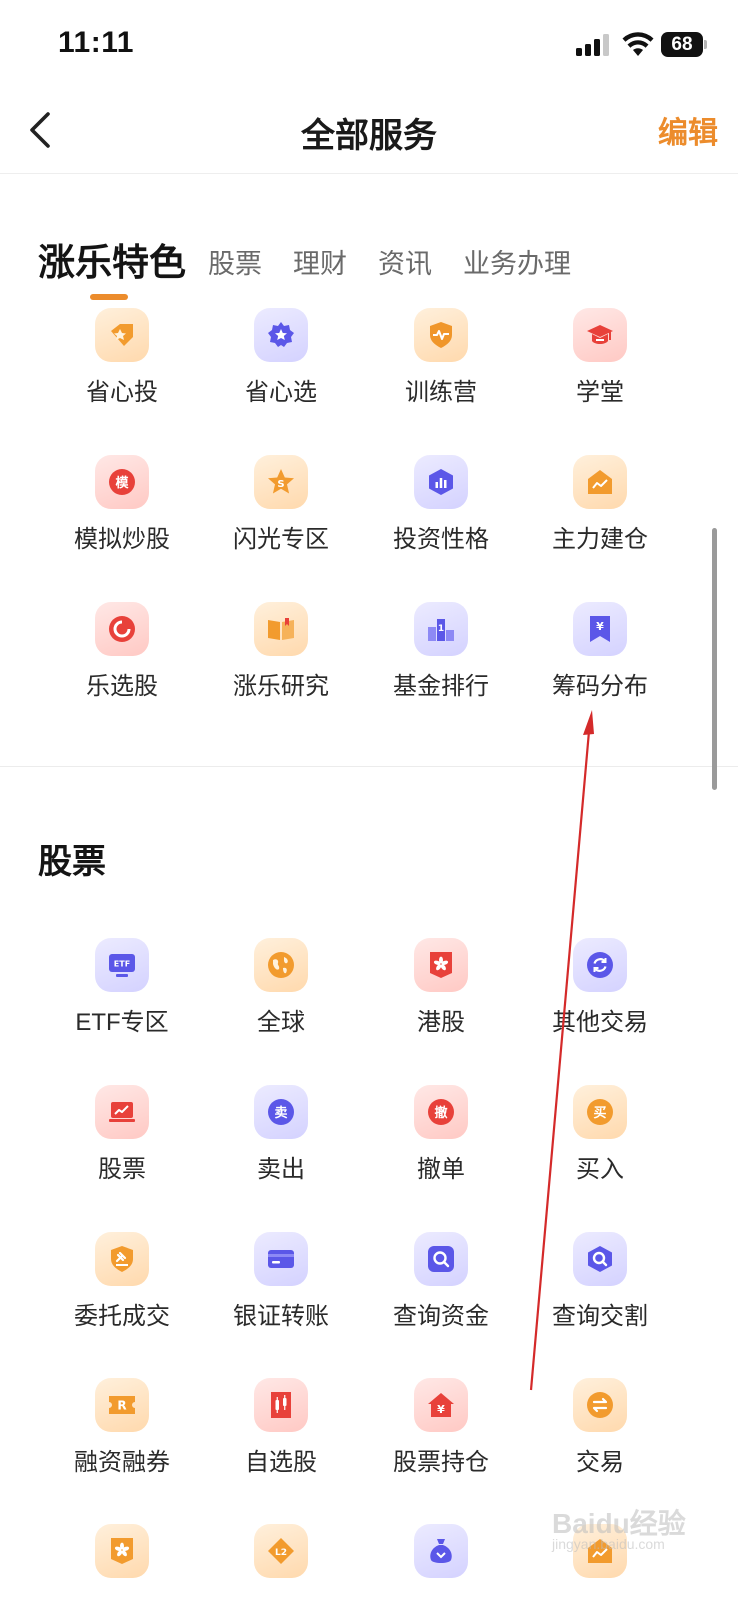 This screenshot has height=1600, width=738. Describe the element at coordinates (441, 1150) in the screenshot. I see `service-cancel-order: 撤 撤单` at that location.